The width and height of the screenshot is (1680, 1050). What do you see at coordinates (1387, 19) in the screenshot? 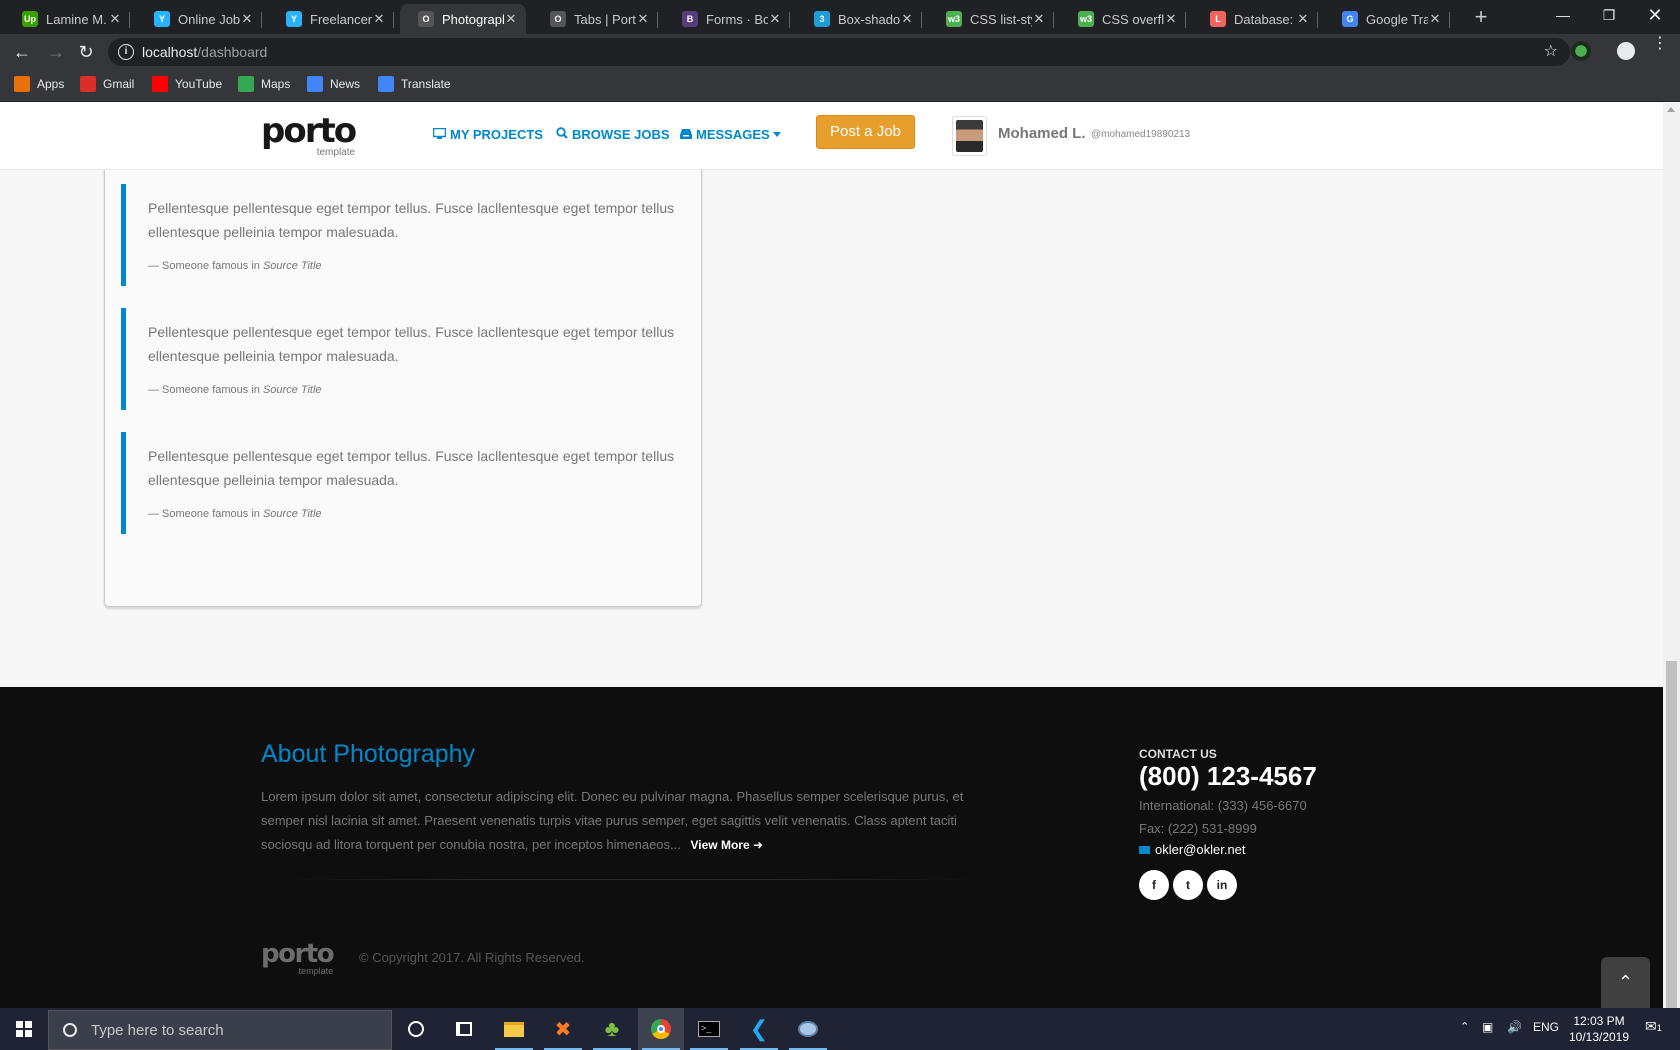
I see `browser-tab: G Google Tran✕` at bounding box center [1387, 19].